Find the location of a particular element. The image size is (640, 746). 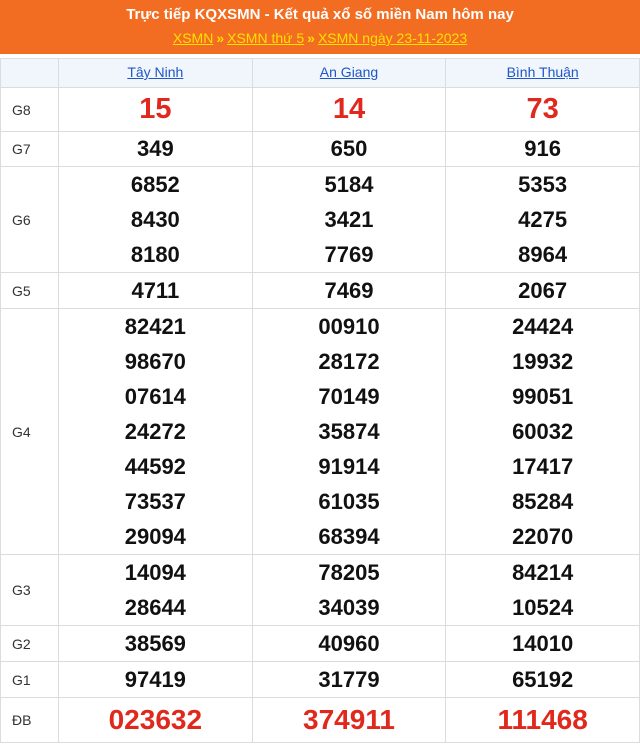

prize-row-g6: G6 6852 8430 8180 5184 3421 7769 5353 4275 8964 is located at coordinates (320, 219).